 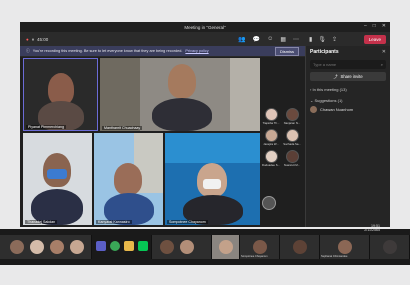 I want to click on search-box: ⌕, so click(x=348, y=64).